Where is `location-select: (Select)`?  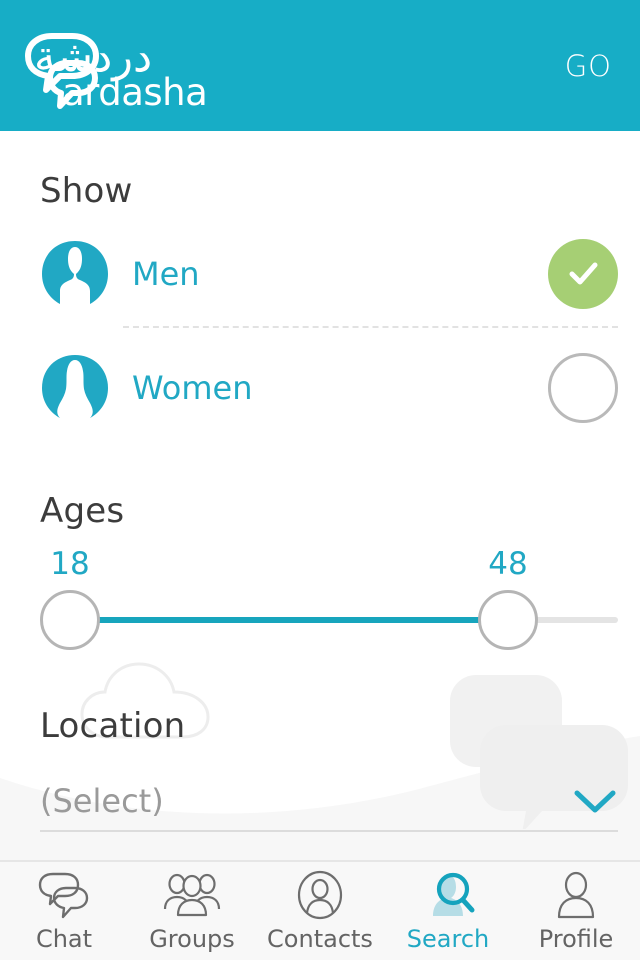
location-select: (Select) is located at coordinates (329, 801).